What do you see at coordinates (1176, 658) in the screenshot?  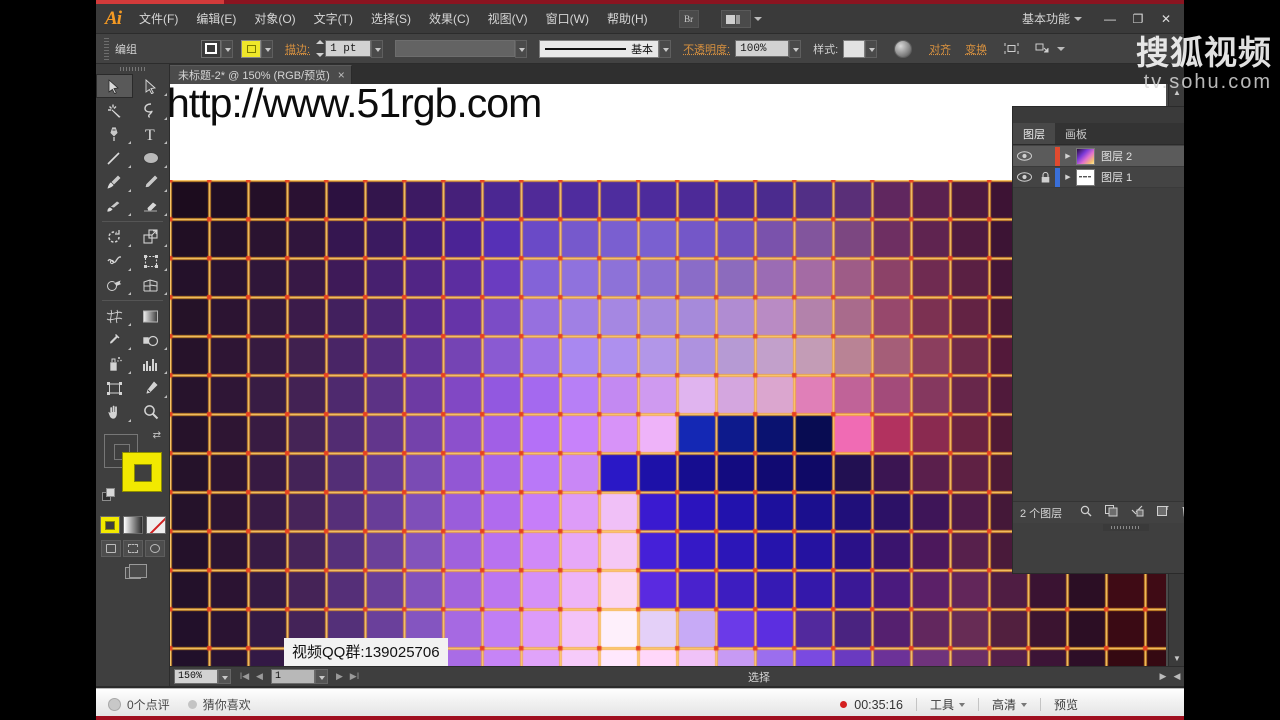 I see `scroll-down-arrow-icon: ▼` at bounding box center [1176, 658].